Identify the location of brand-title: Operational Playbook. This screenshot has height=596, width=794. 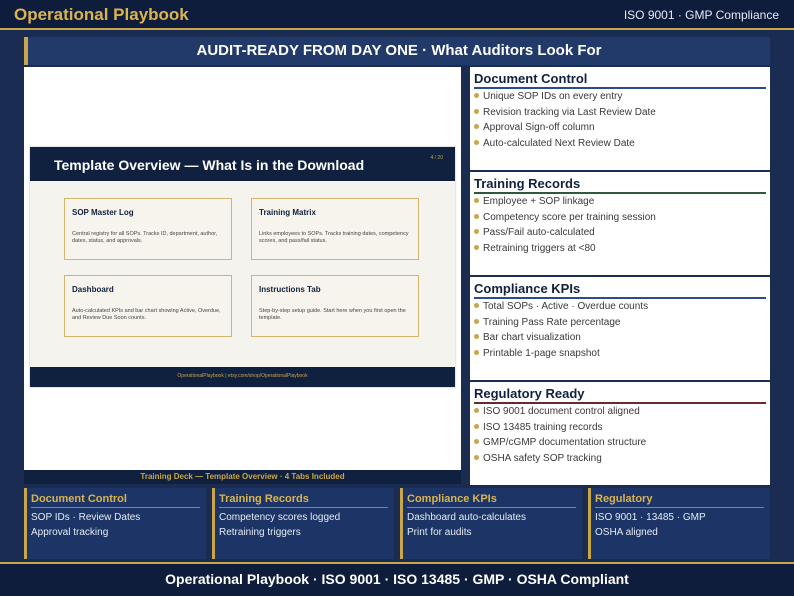
(101, 14).